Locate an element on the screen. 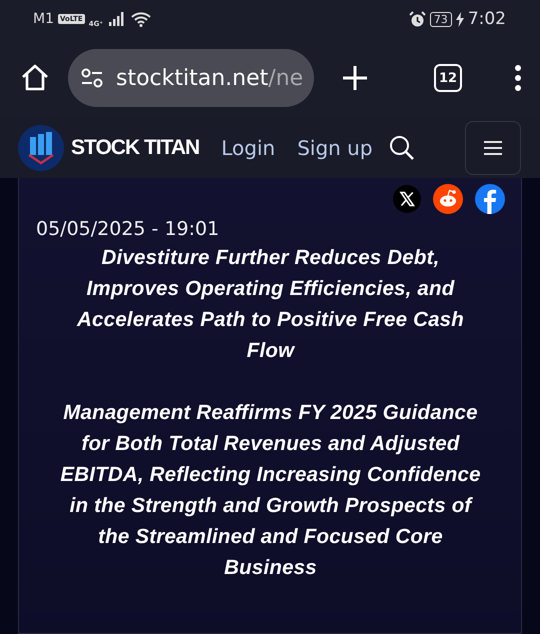 The height and width of the screenshot is (634, 540). new-tab-icon is located at coordinates (355, 78).